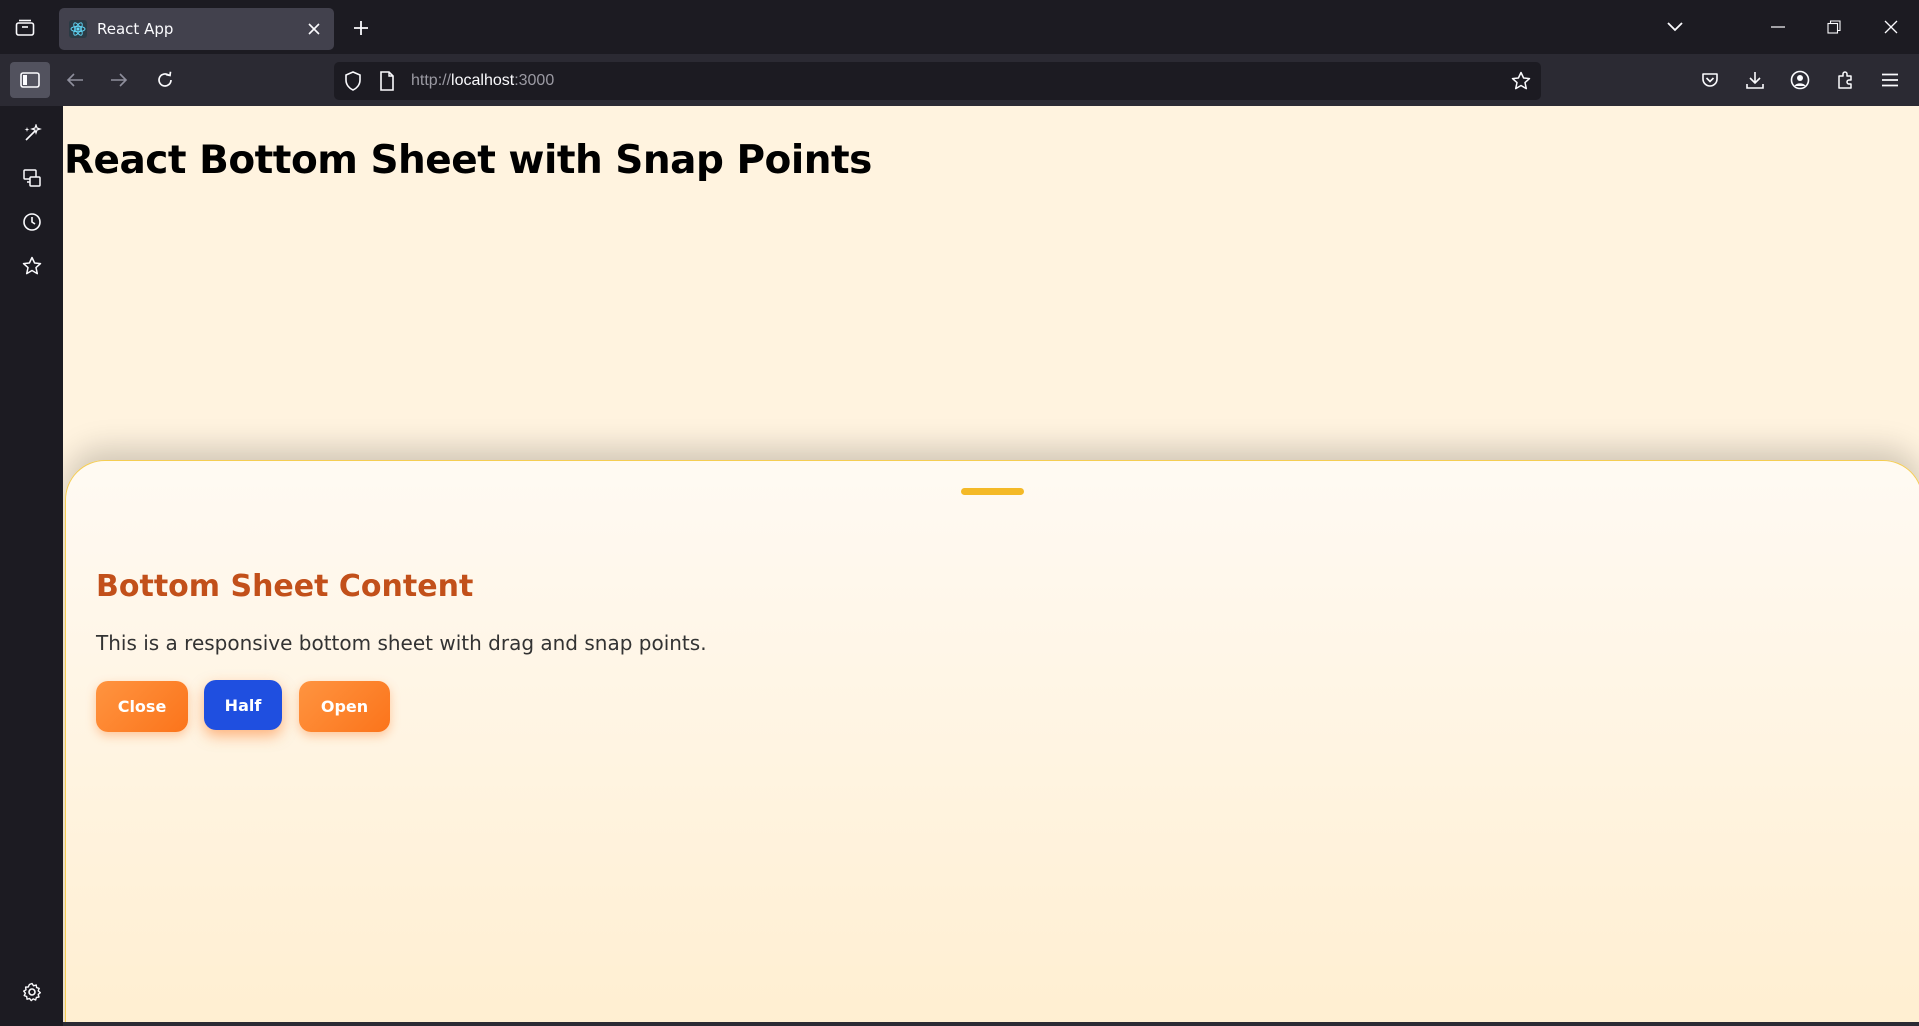 The width and height of the screenshot is (1919, 1026). What do you see at coordinates (468, 160) in the screenshot?
I see `page-title: React Bottom Sheet with Snap Points` at bounding box center [468, 160].